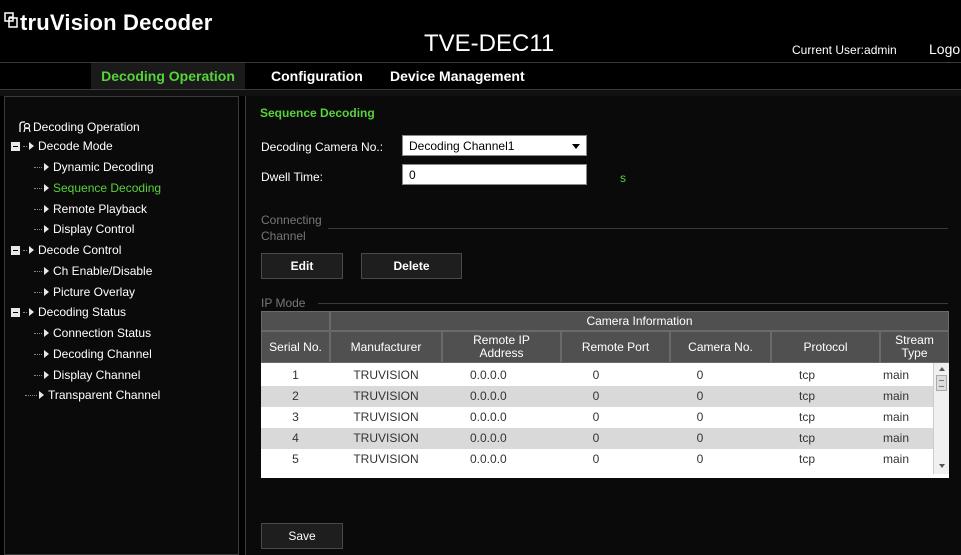 This screenshot has width=961, height=555. I want to click on tab-configuration: Configuration, so click(317, 76).